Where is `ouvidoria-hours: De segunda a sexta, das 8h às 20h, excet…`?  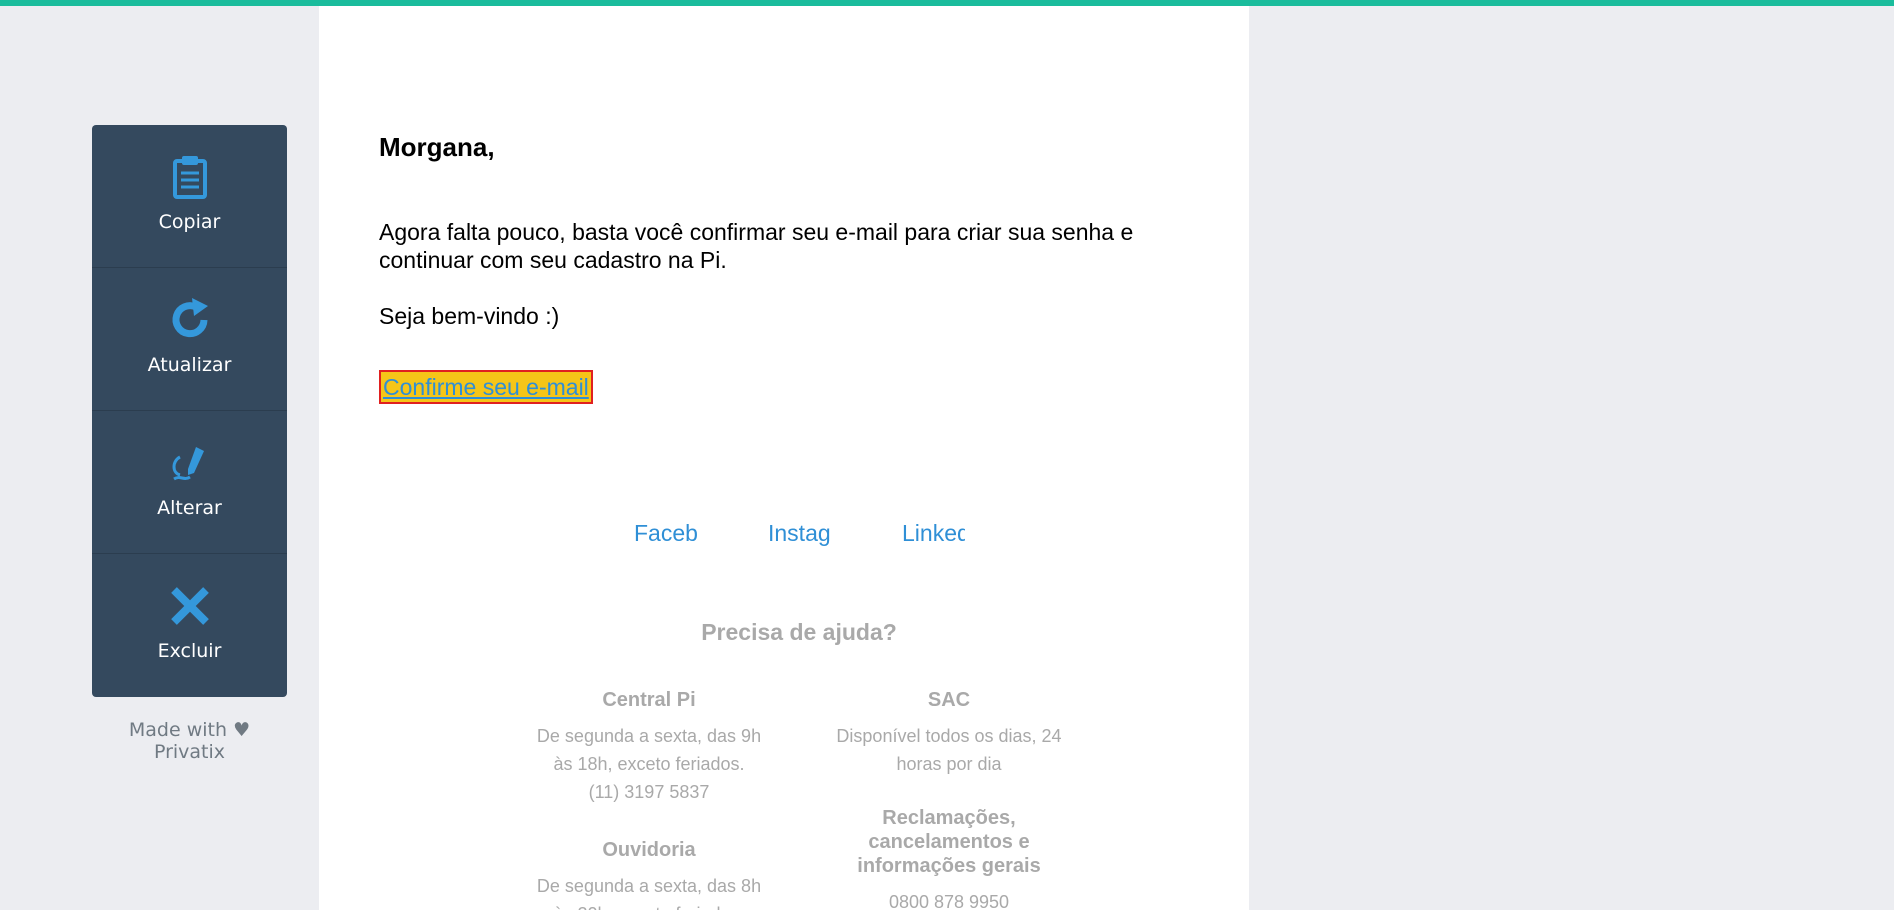
ouvidoria-hours: De segunda a sexta, das 8h às 20h, excet… is located at coordinates (649, 893).